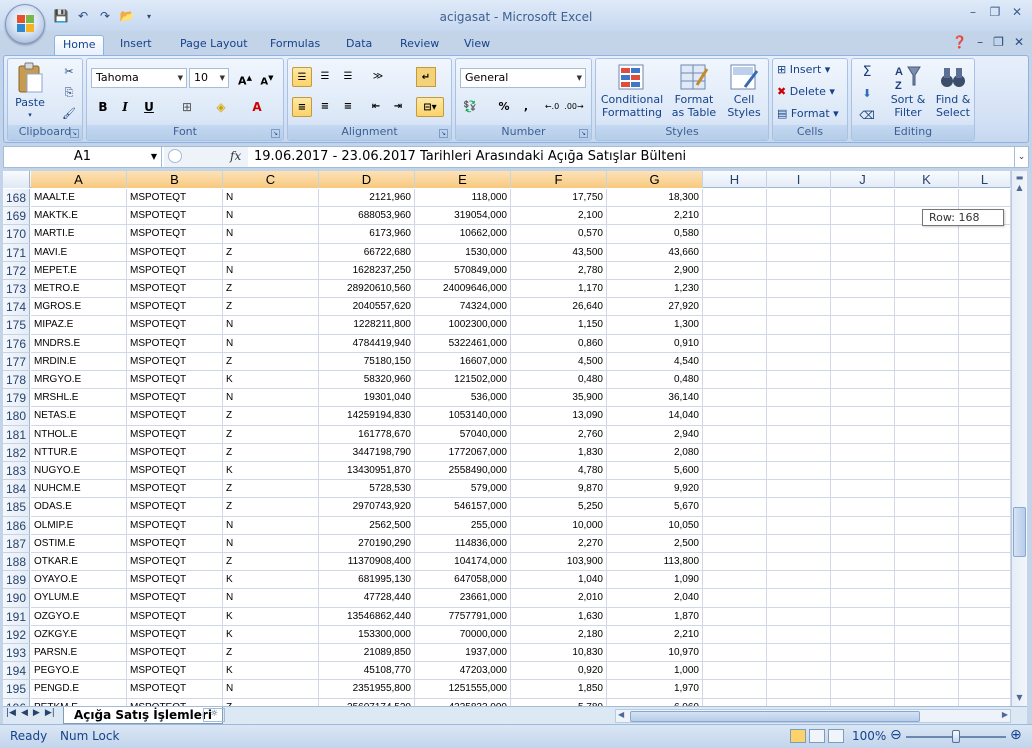 This screenshot has width=1032, height=748. Describe the element at coordinates (16, 252) in the screenshot. I see `row-header: 171` at that location.